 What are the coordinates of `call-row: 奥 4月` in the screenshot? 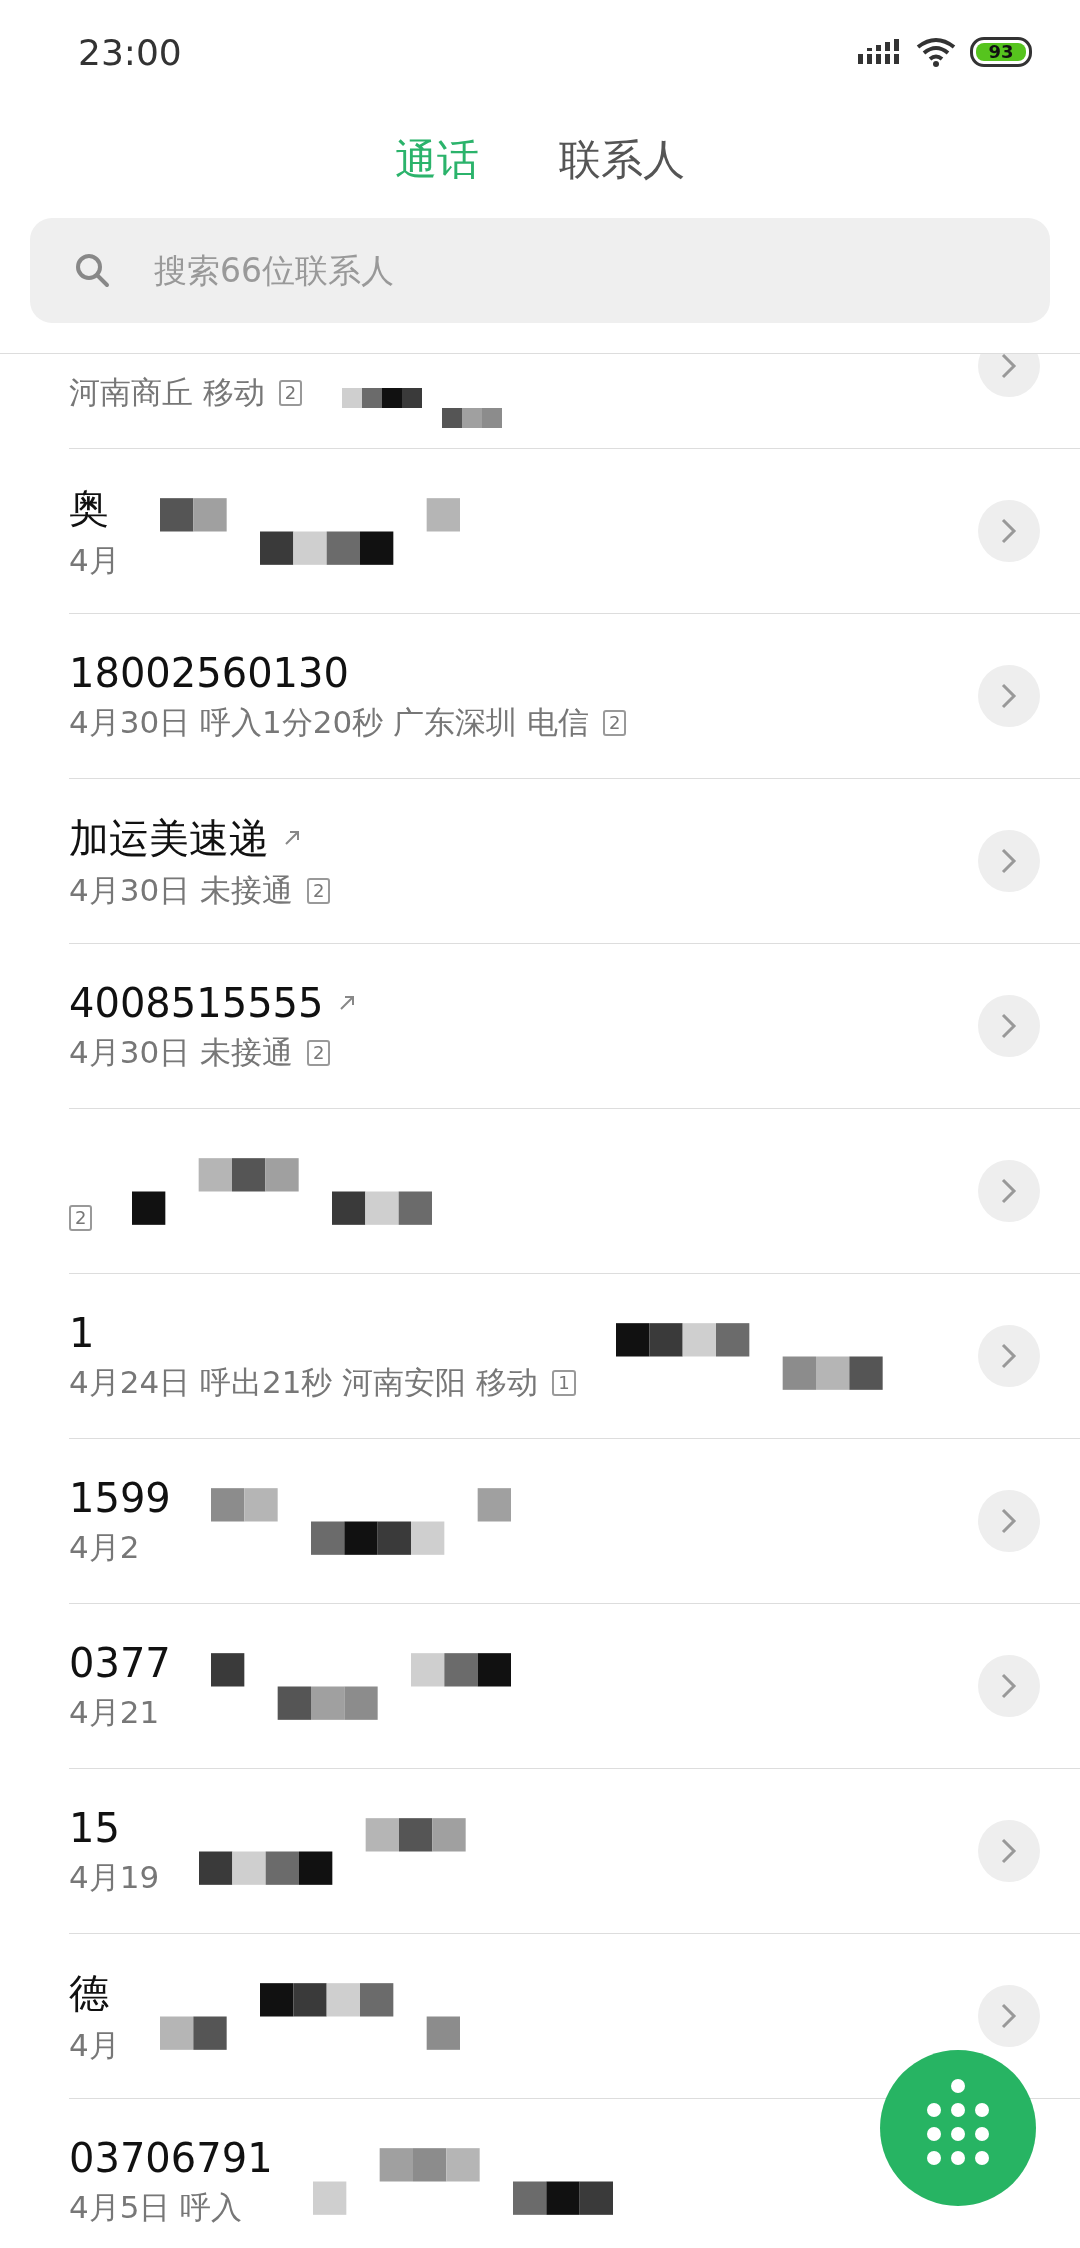 It's located at (574, 531).